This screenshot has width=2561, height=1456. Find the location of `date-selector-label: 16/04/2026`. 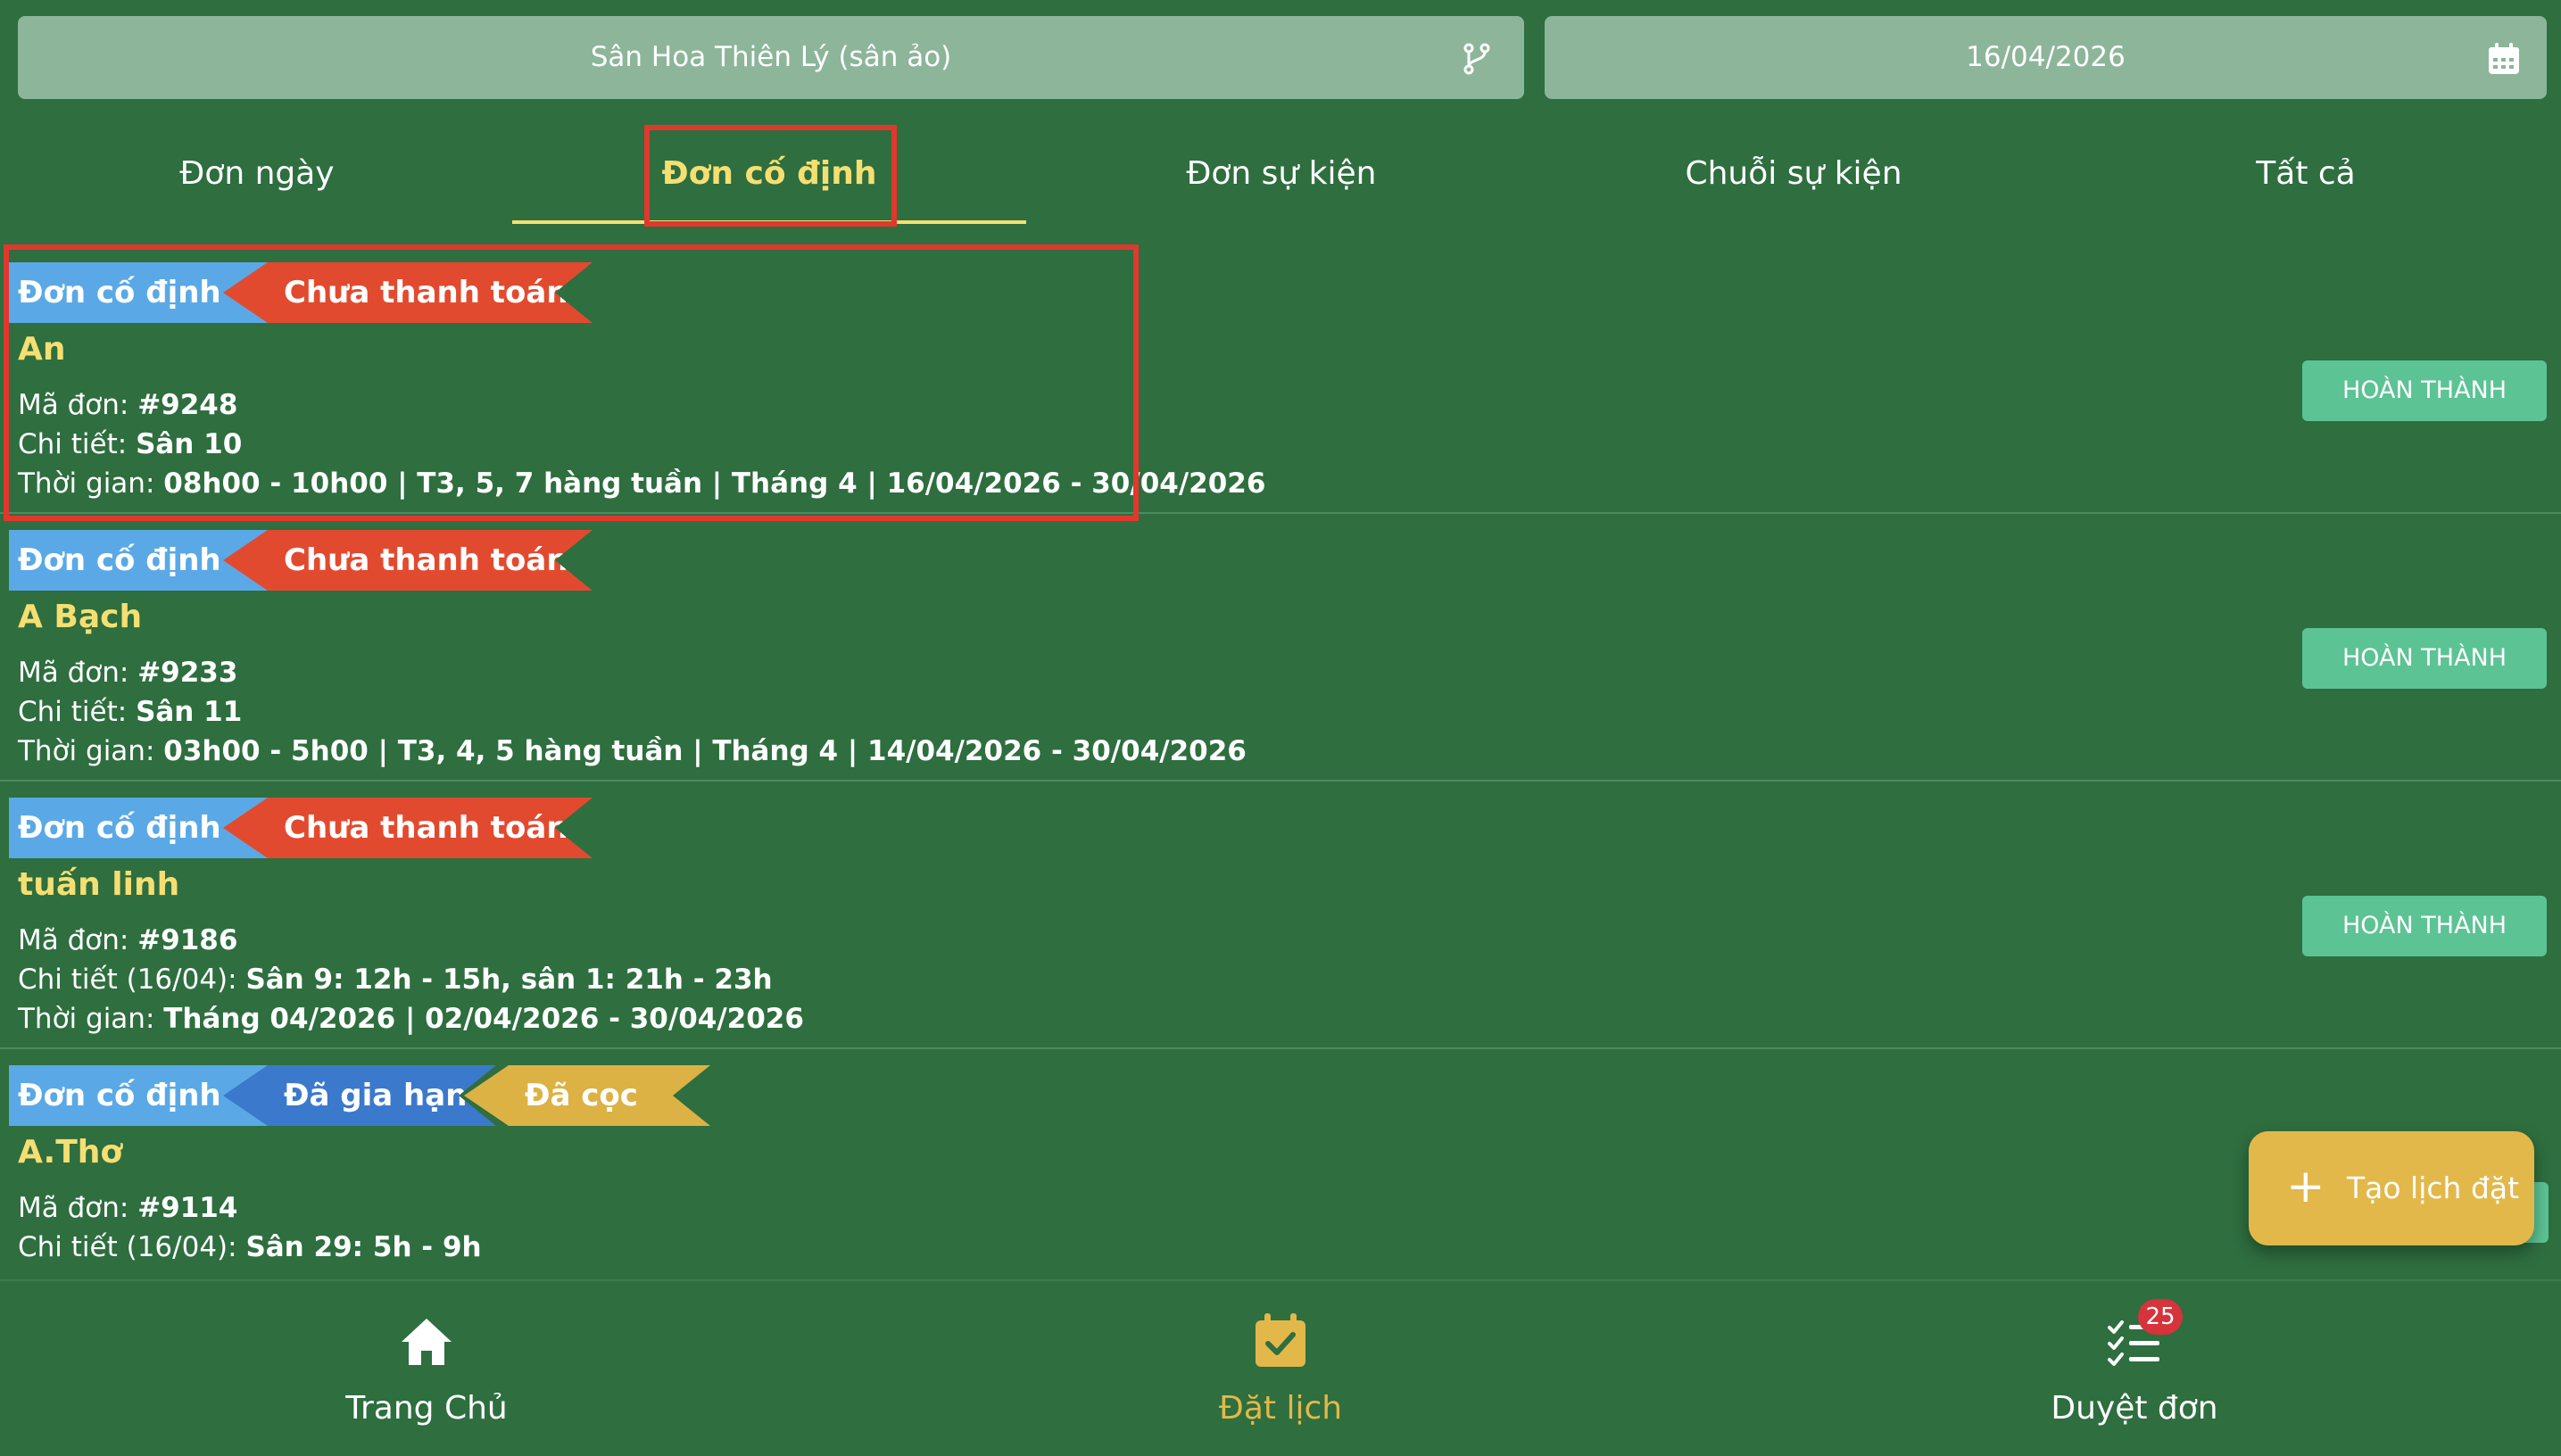

date-selector-label: 16/04/2026 is located at coordinates (2046, 57).